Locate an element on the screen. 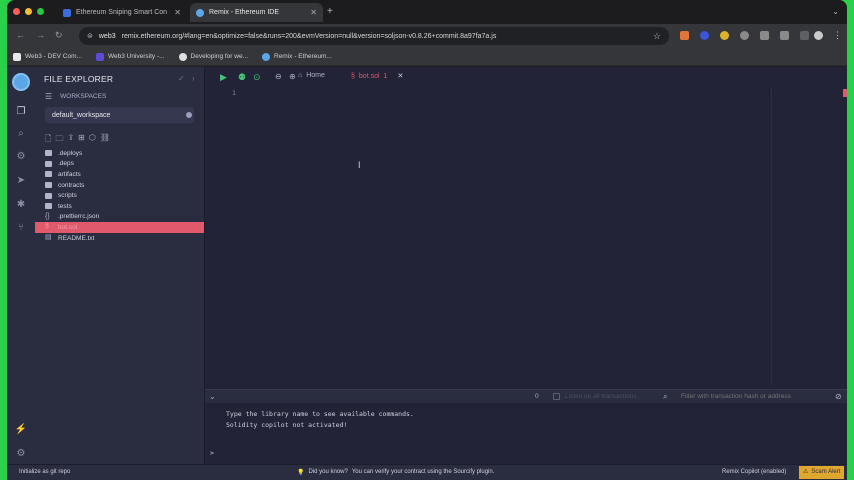  run-play-icon: ▶ is located at coordinates (223, 77).